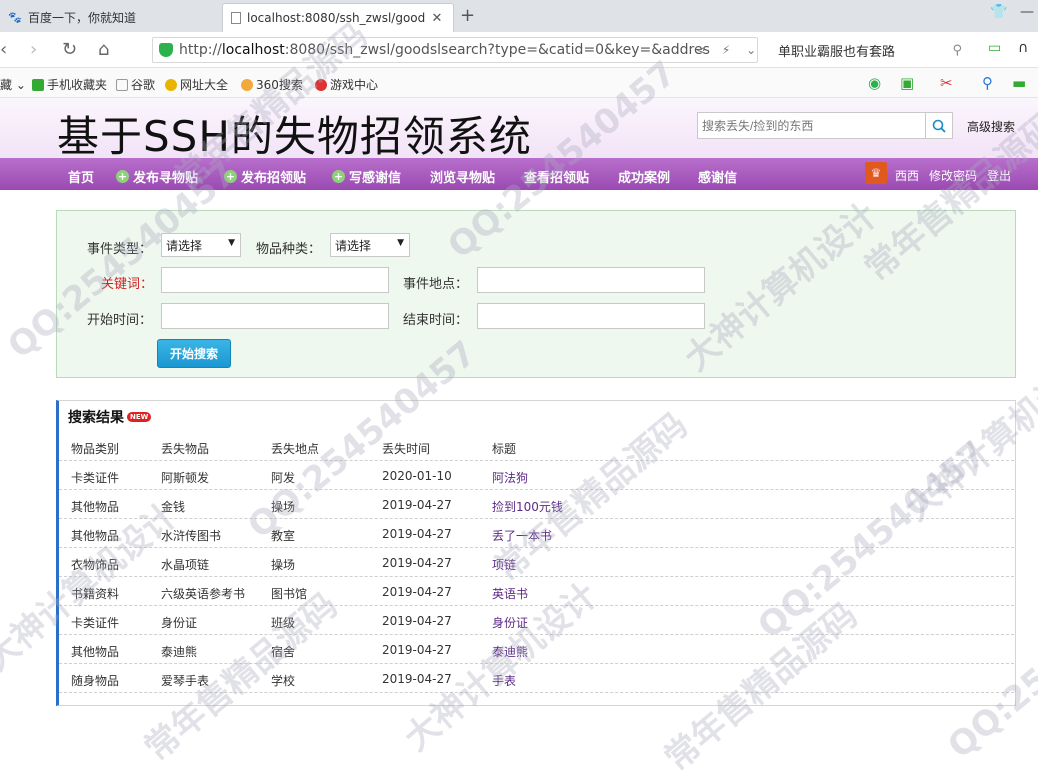 The height and width of the screenshot is (780, 1038). Describe the element at coordinates (120, 320) in the screenshot. I see `start-time-label: 开始时间：` at that location.